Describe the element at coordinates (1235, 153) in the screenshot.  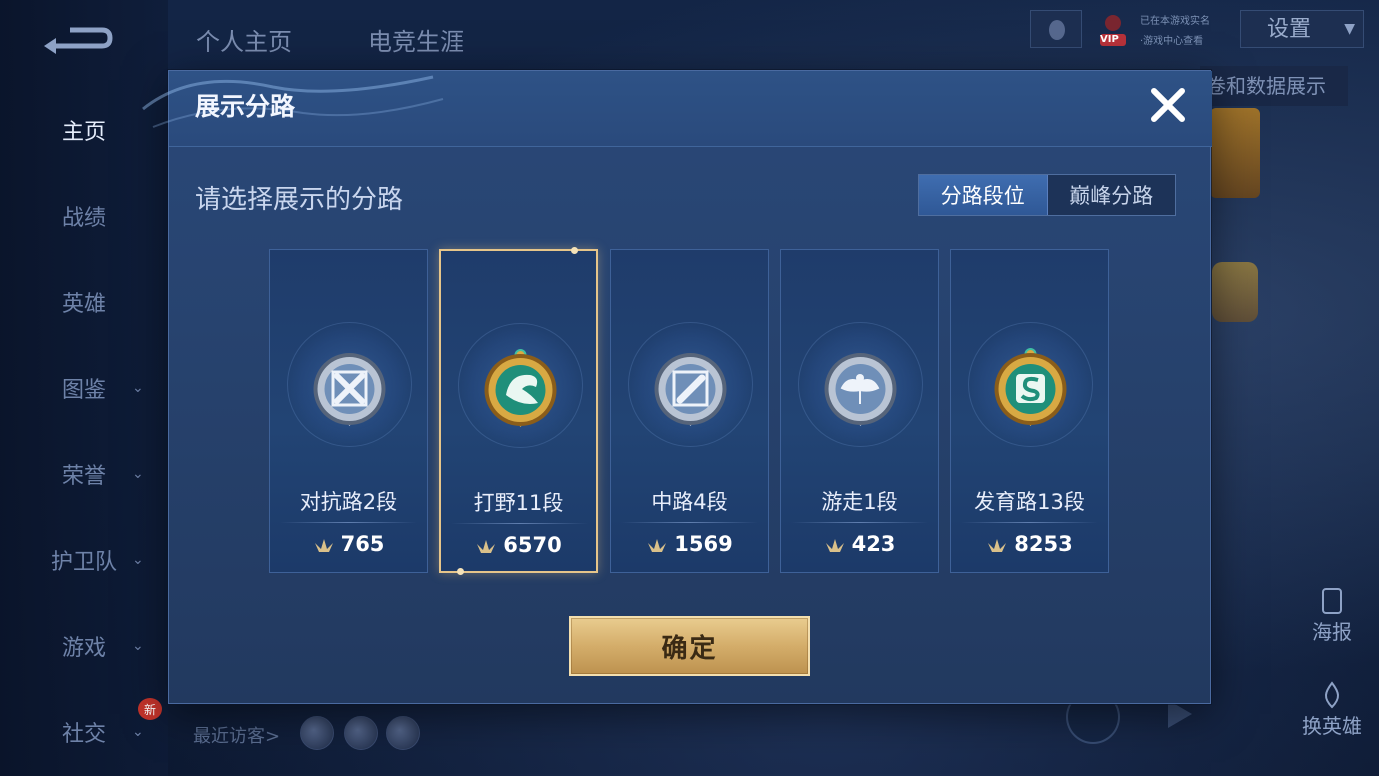
I see `hero-model-fragment` at that location.